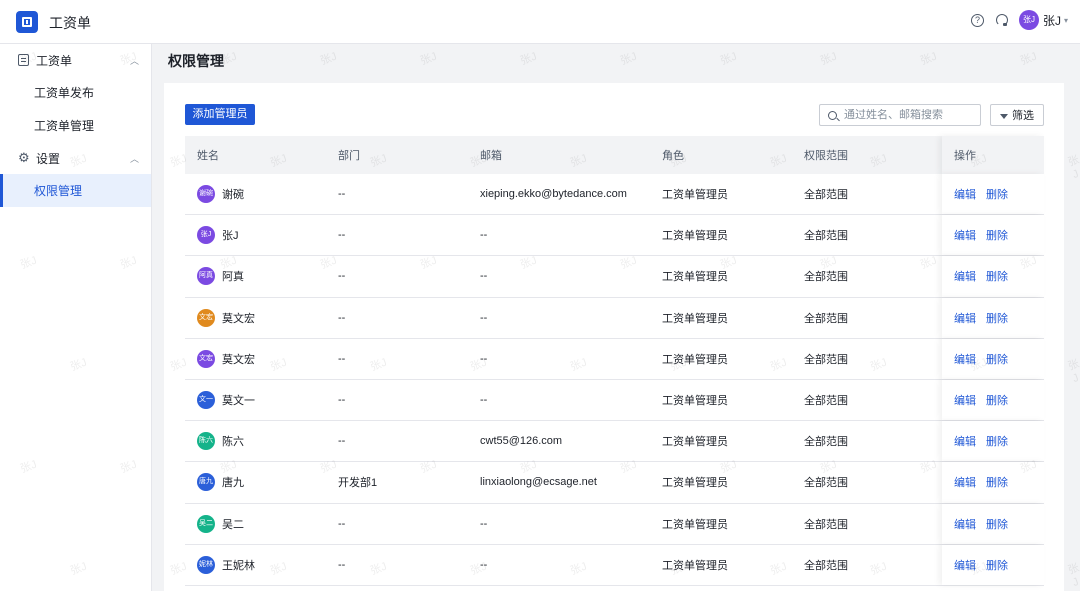  What do you see at coordinates (1001, 20) in the screenshot?
I see `headset-icon` at bounding box center [1001, 20].